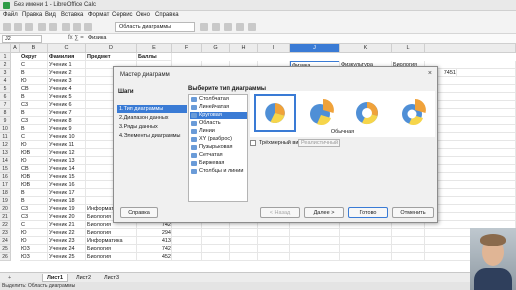  What do you see at coordinates (154, 241) in the screenshot?
I see `table-cell-e: 413` at bounding box center [154, 241].